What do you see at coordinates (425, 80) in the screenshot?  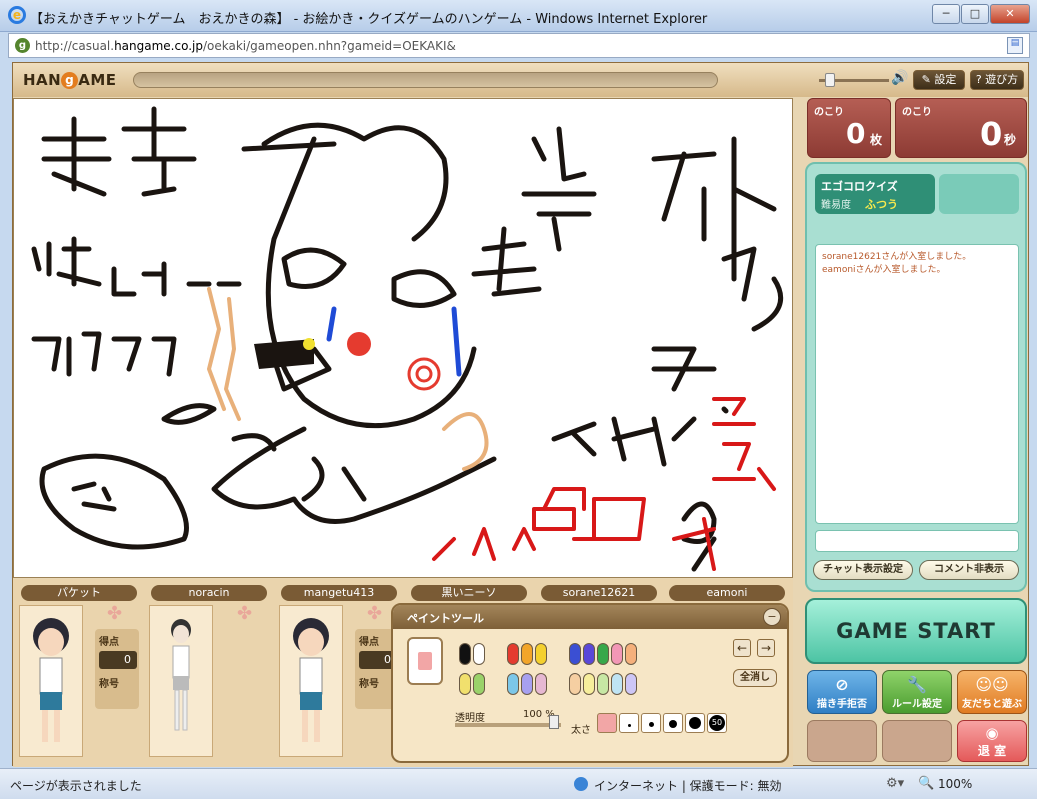 I see `turn-progress-bar` at bounding box center [425, 80].